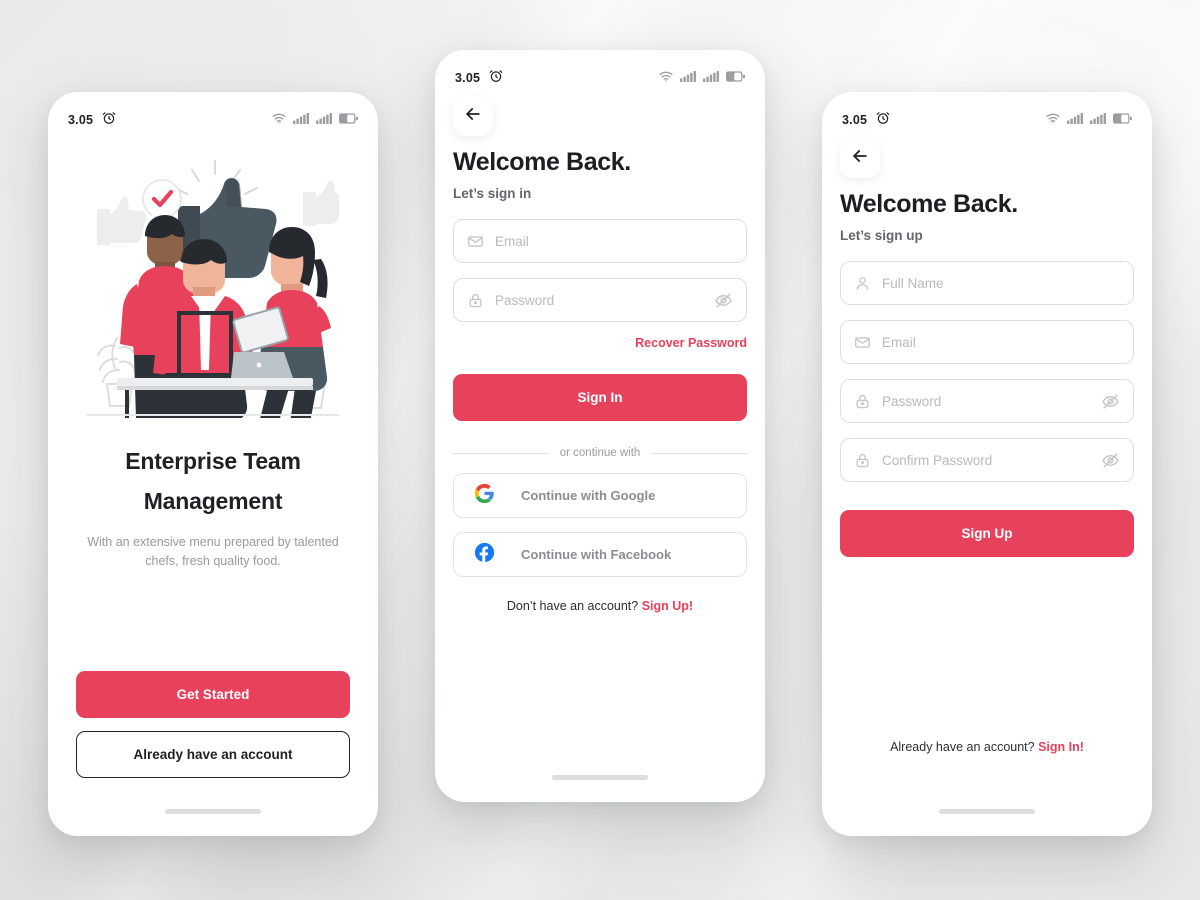 This screenshot has width=1200, height=900. I want to click on facebook-icon, so click(484, 555).